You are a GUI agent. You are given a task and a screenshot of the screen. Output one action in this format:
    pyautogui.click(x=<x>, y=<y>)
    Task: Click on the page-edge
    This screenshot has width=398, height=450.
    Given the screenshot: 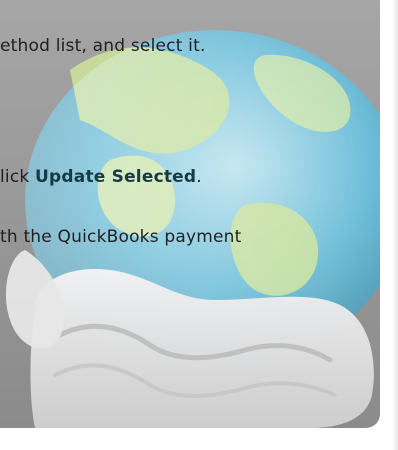 What is the action you would take?
    pyautogui.click(x=395, y=225)
    